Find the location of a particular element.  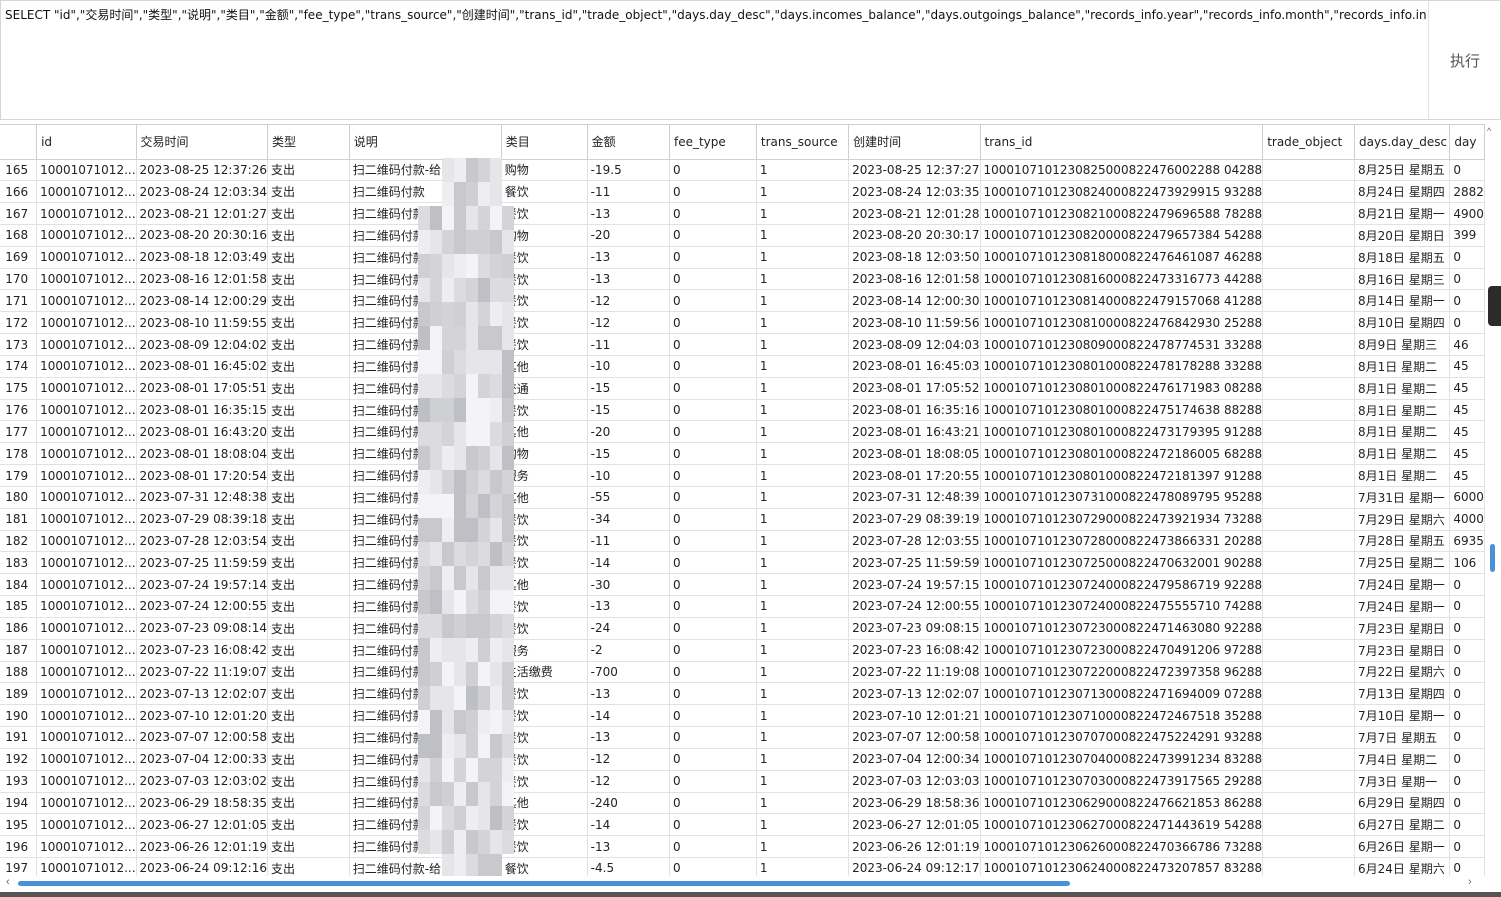

table-cell: 2023-07-25 11:59:59 is located at coordinates (914, 563).